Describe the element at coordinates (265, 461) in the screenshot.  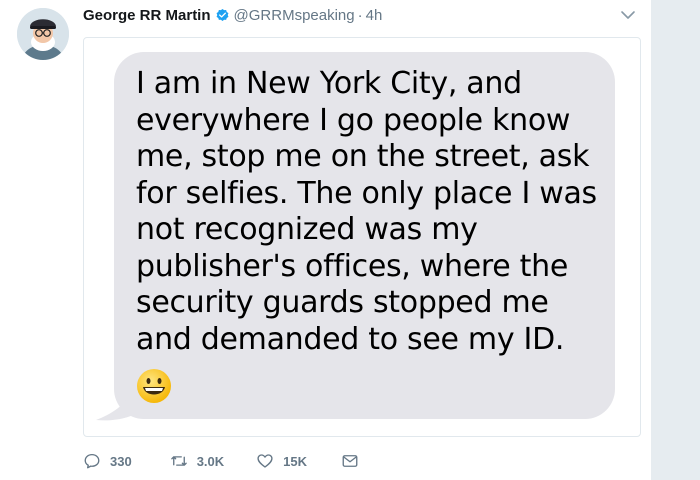
I see `like-icon` at that location.